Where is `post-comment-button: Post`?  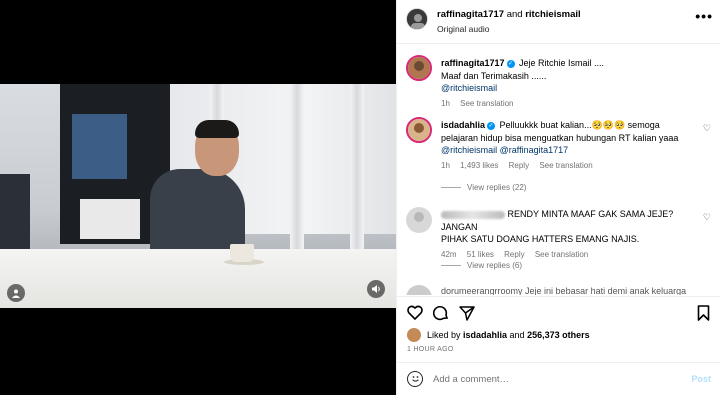
post-comment-button: Post is located at coordinates (701, 379).